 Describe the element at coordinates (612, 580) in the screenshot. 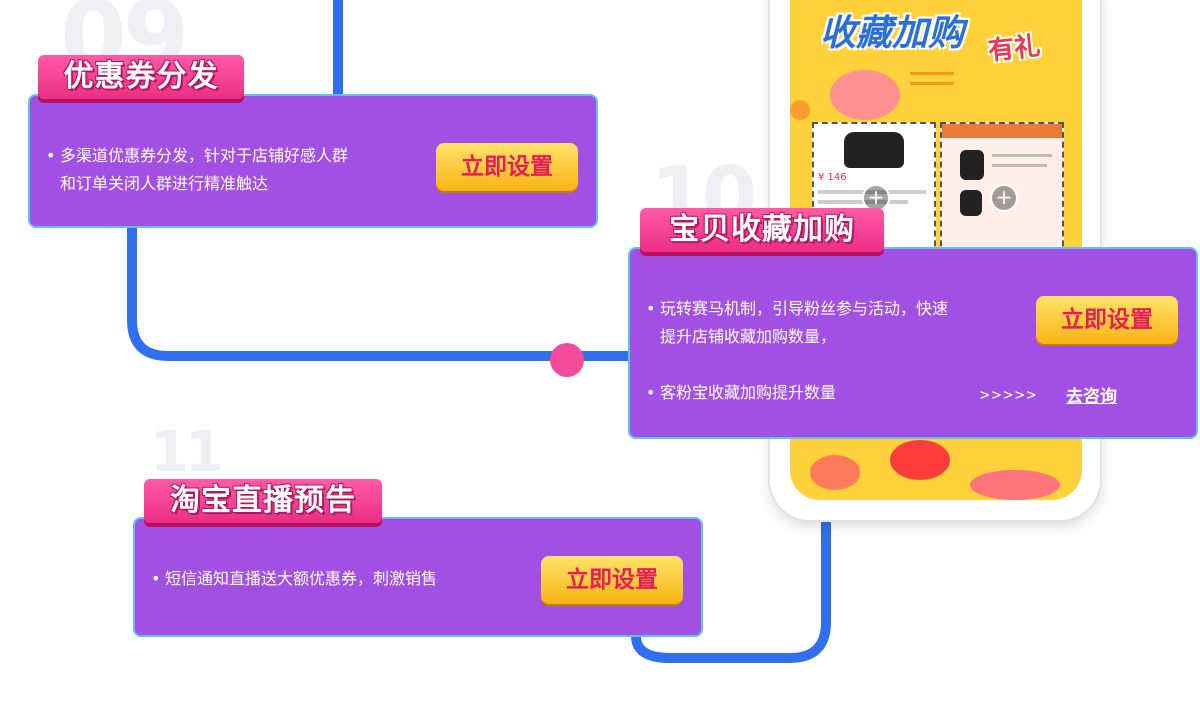

I see `livestream-setup-button: 立即设置` at that location.